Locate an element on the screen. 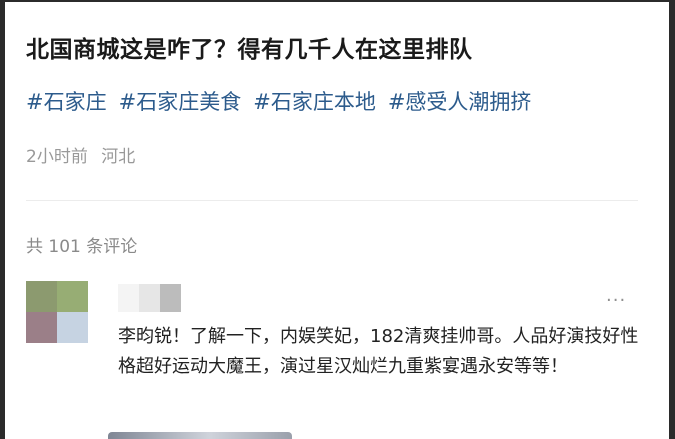 Image resolution: width=675 pixels, height=439 pixels. tag-crowd: #感受人潮拥挤 is located at coordinates (460, 101).